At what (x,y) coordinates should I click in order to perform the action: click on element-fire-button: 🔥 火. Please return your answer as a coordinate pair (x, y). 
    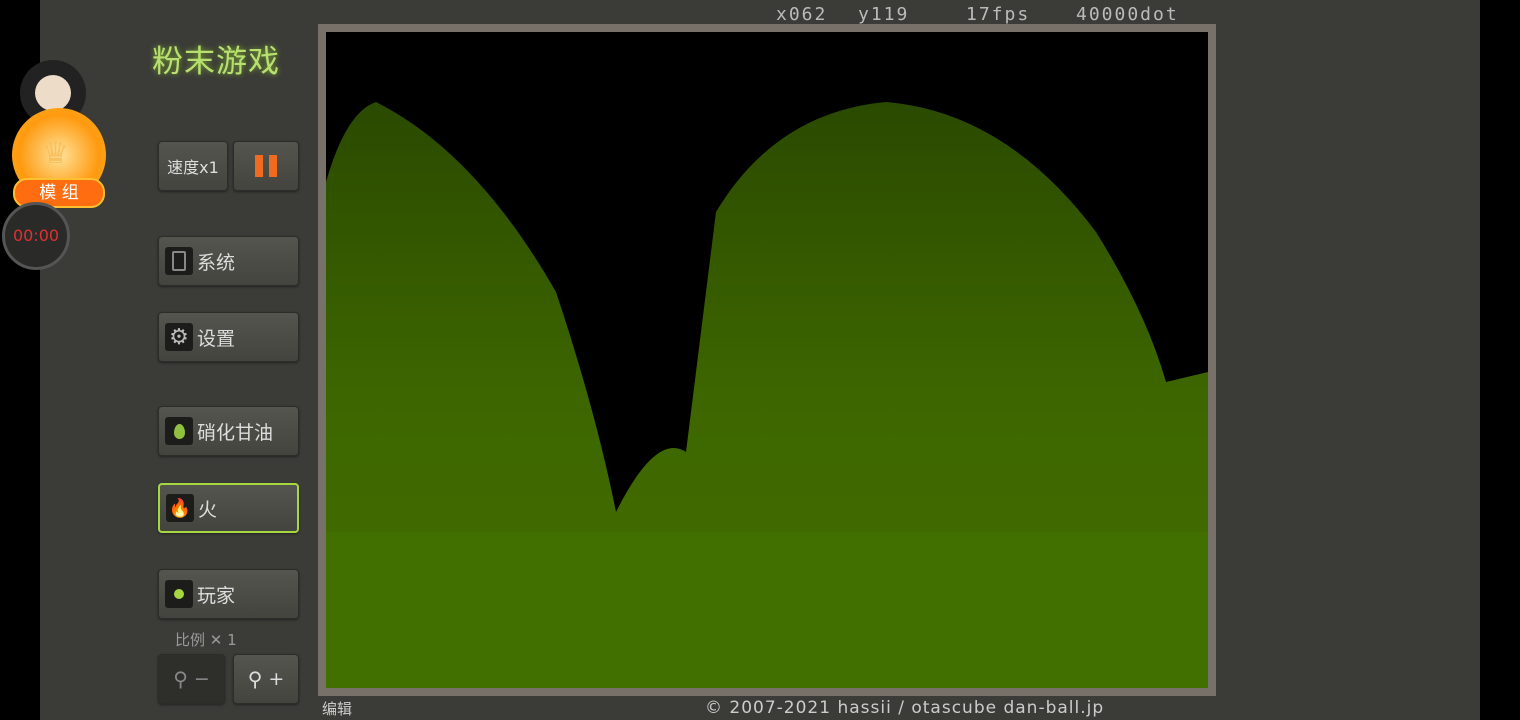
    Looking at the image, I should click on (228, 508).